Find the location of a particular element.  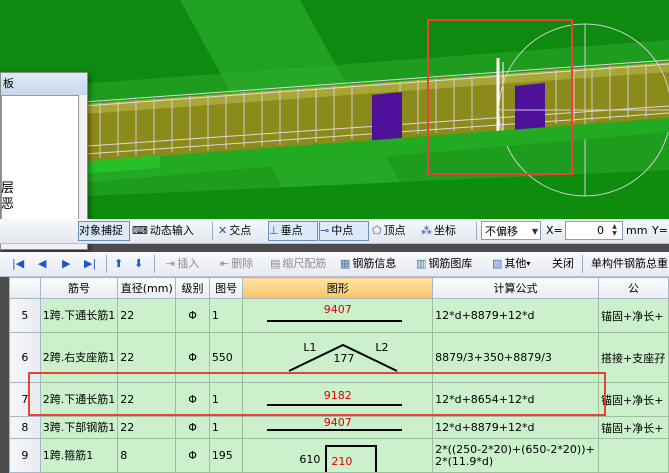

coordinate-snap-button: ⁂ 坐标 is located at coordinates (446, 231).